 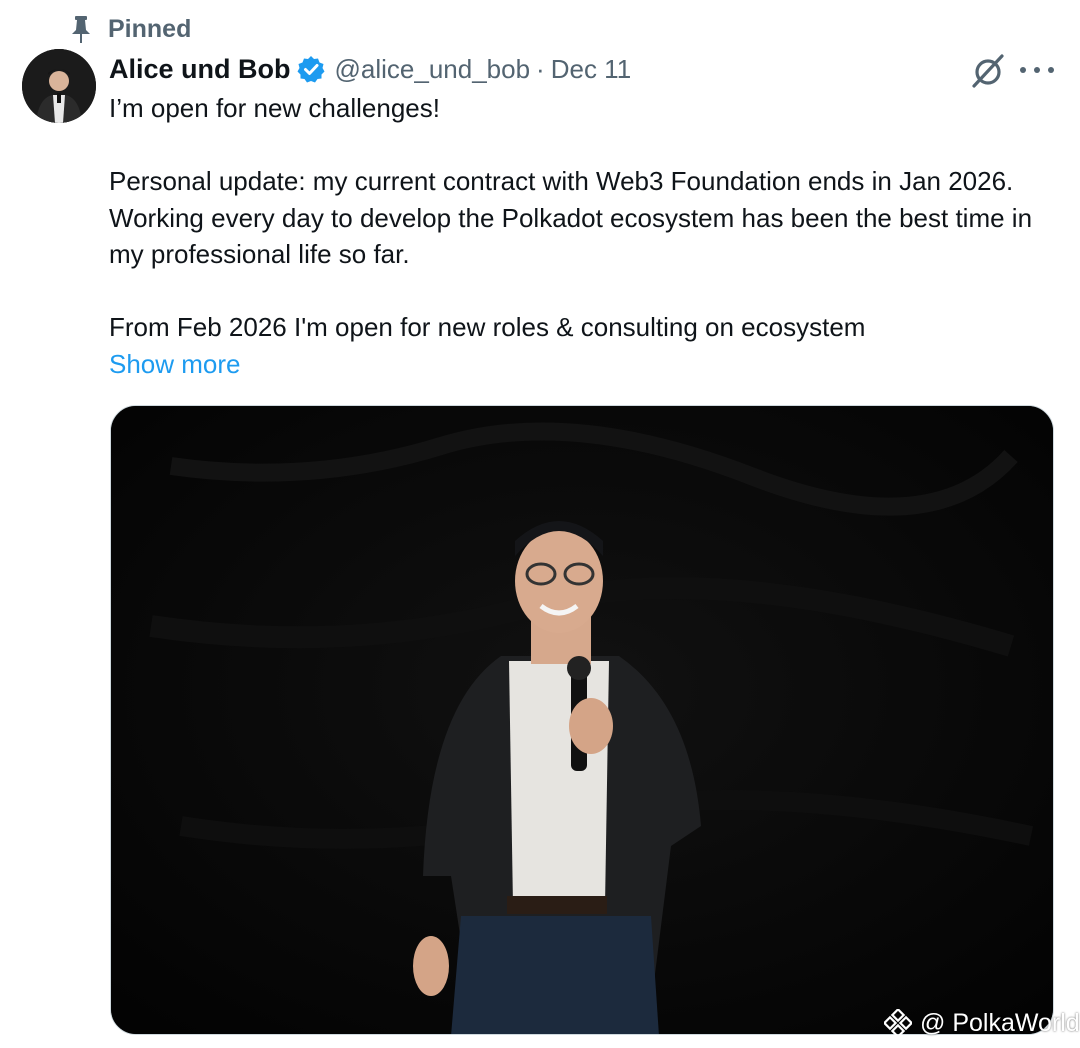 I want to click on show-more-link: Show more, so click(x=175, y=364).